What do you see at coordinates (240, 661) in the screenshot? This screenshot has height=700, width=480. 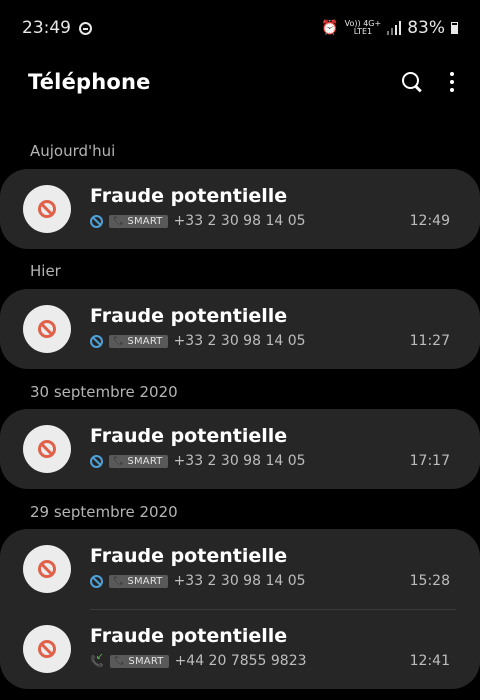 I see `phone-number: +44 20 7855 9823` at bounding box center [240, 661].